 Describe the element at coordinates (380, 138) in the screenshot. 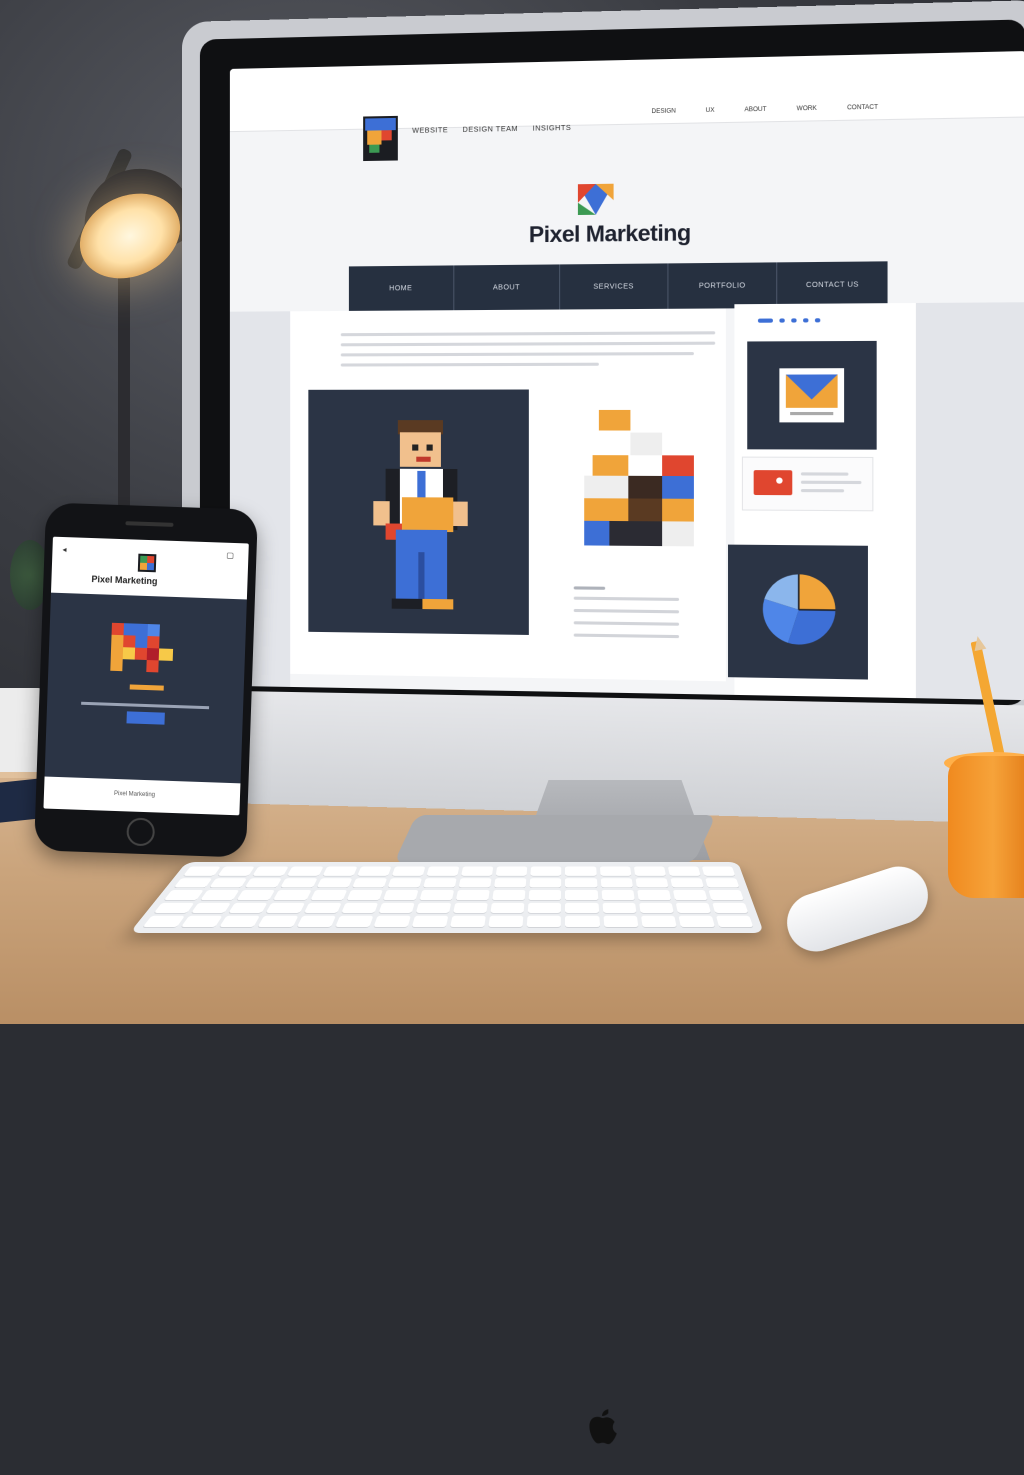

I see `site-logo-icon` at that location.